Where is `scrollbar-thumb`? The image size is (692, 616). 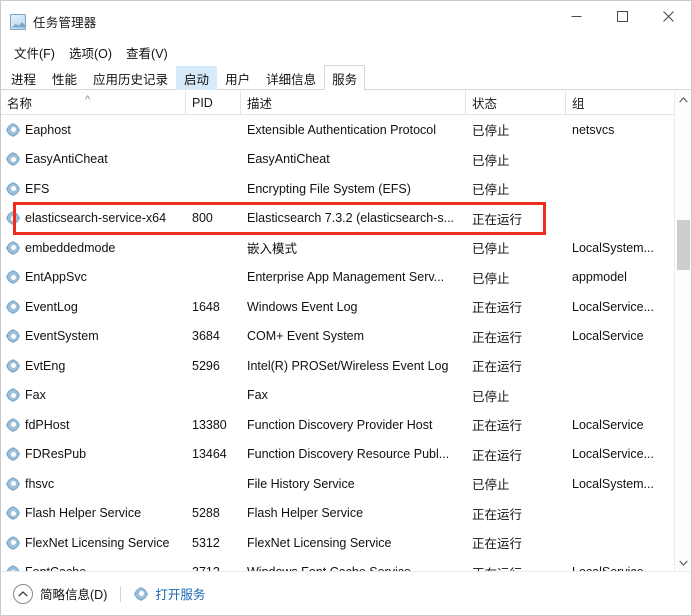
scrollbar-thumb is located at coordinates (683, 245).